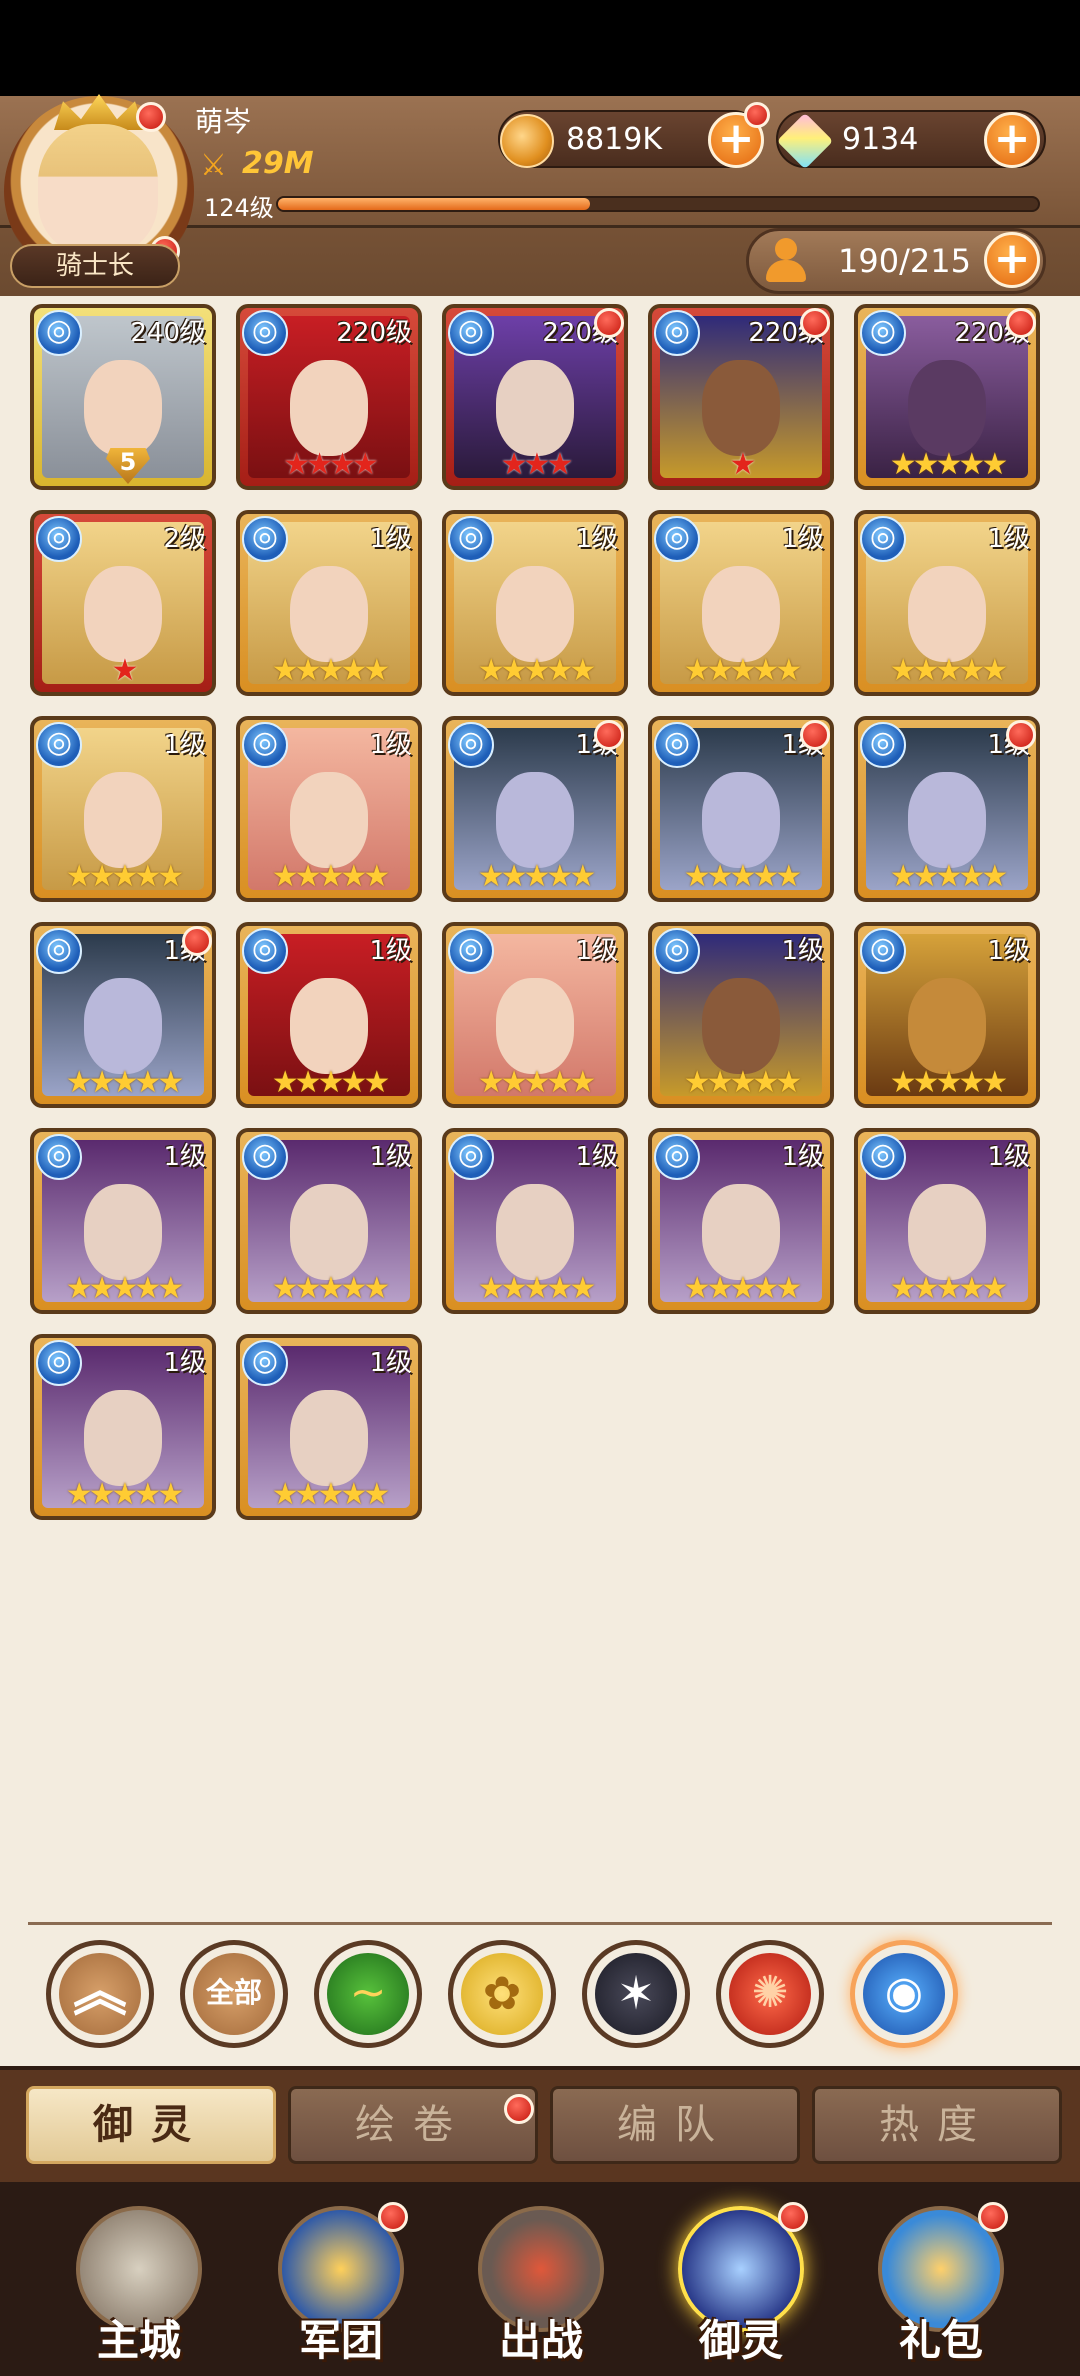  What do you see at coordinates (95, 266) in the screenshot?
I see `rank-badge: 骑士长` at bounding box center [95, 266].